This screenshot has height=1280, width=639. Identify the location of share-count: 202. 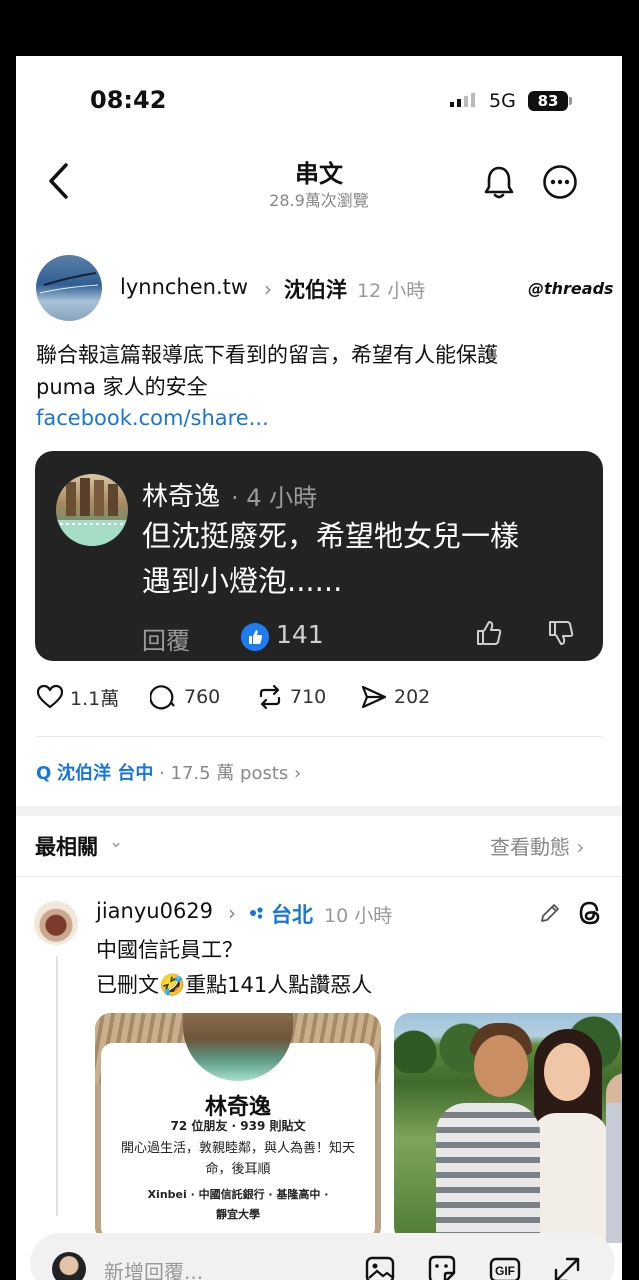
(412, 697).